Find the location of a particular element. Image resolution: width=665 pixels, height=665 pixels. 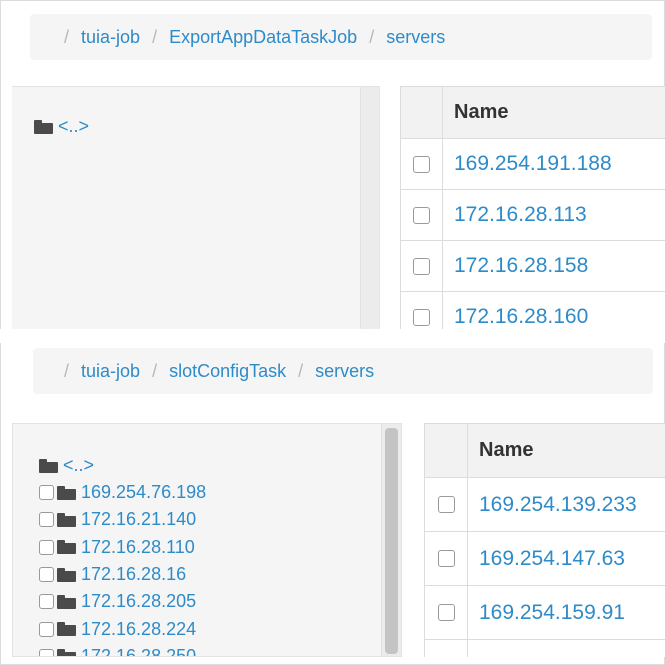

table-row: 169.254.159.91 is located at coordinates (545, 613).